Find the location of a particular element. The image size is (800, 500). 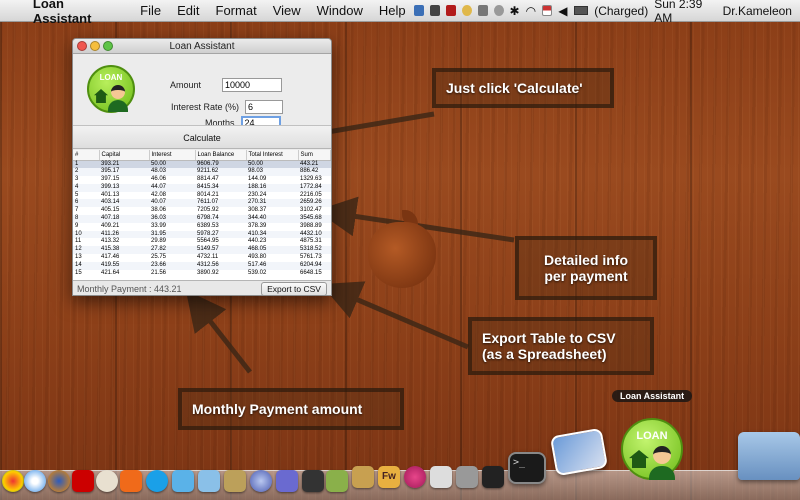

table-cell: 395.17 is located at coordinates (124, 172).